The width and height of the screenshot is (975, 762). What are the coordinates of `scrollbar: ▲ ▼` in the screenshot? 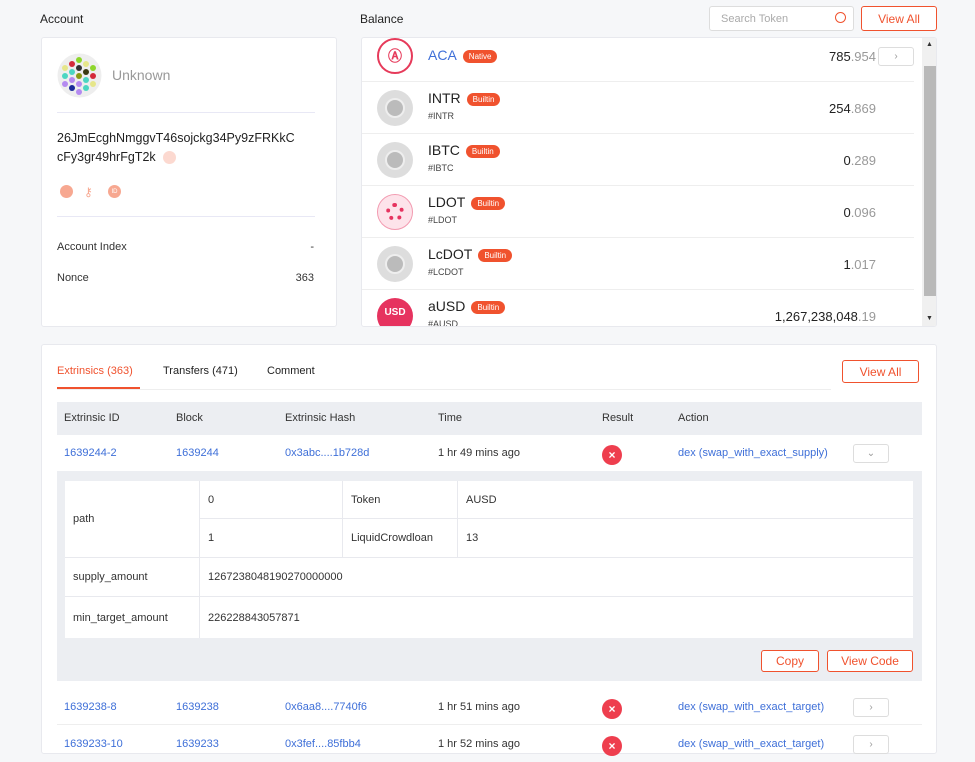 It's located at (929, 182).